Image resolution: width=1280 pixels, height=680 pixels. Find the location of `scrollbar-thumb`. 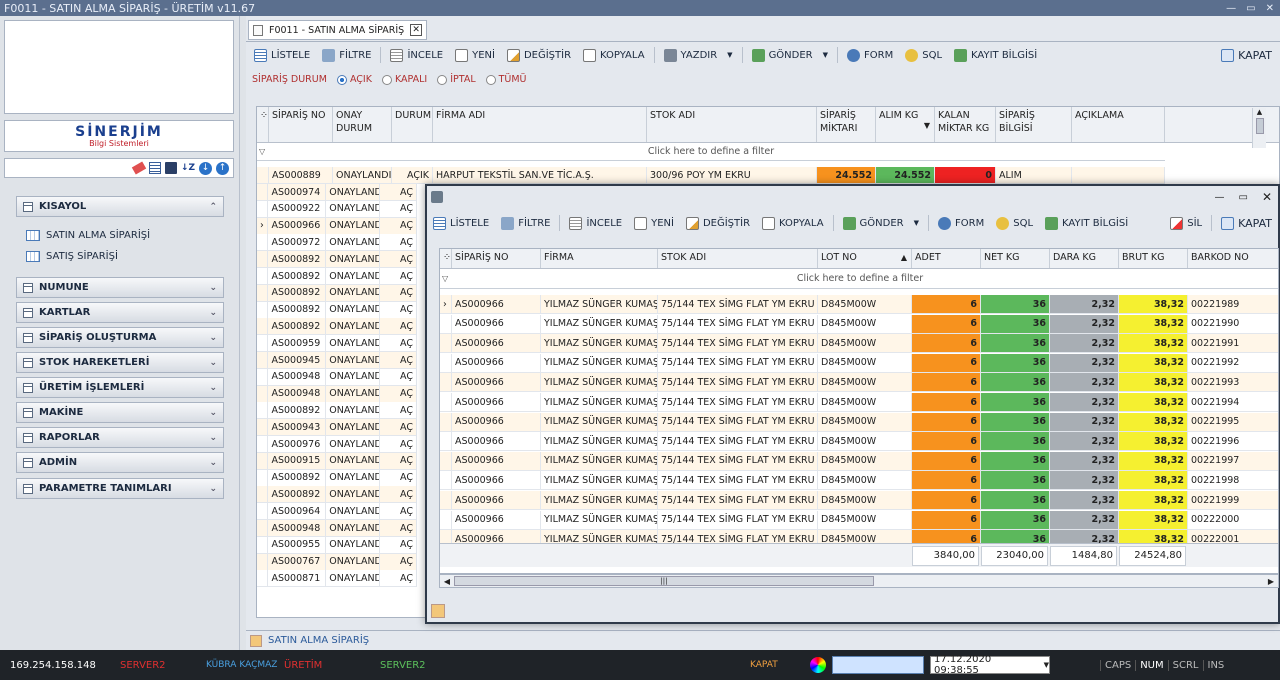

scrollbar-thumb is located at coordinates (1259, 126).